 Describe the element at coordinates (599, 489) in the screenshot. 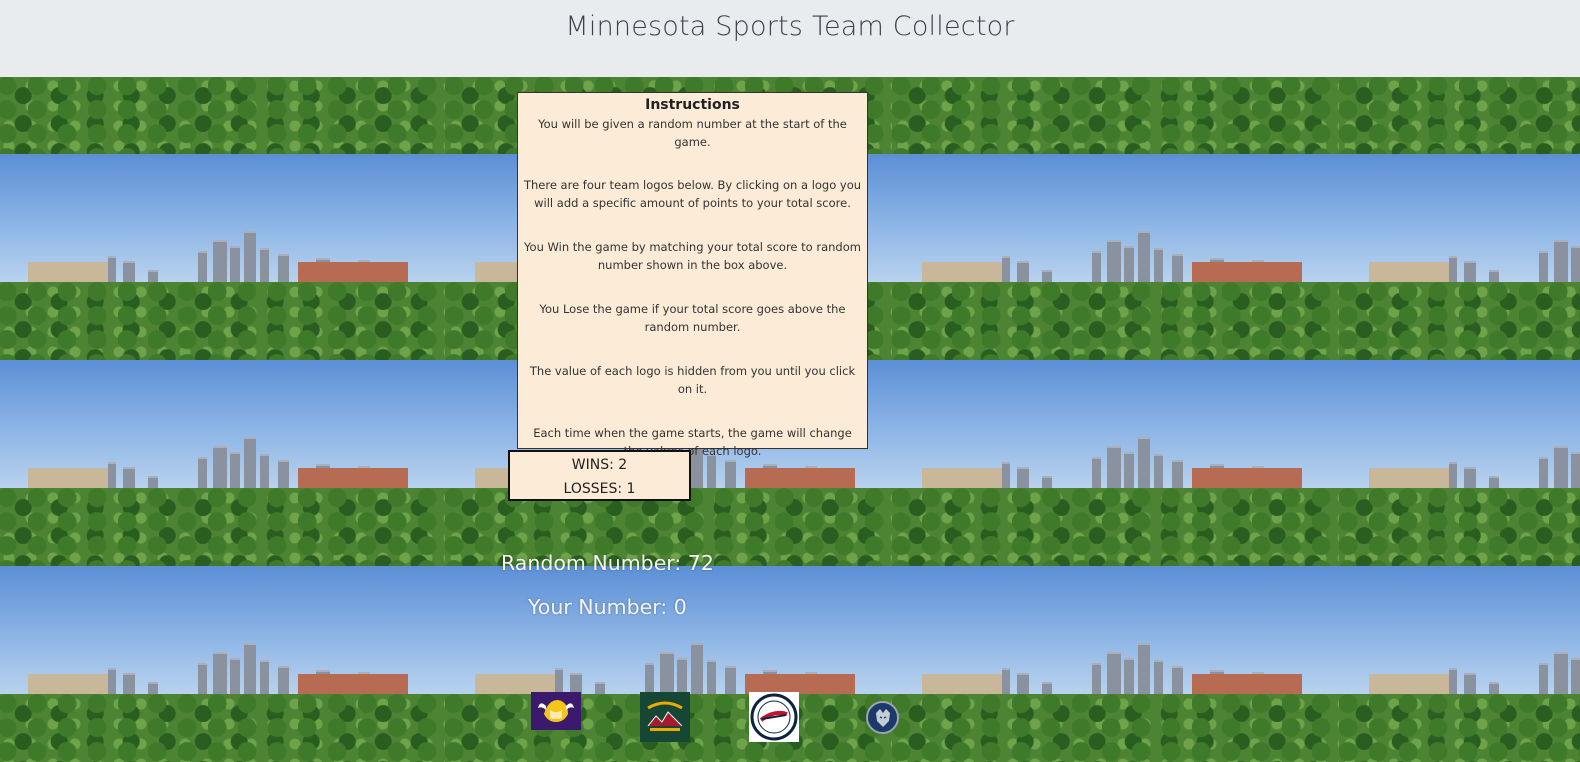

I see `losses-count: LOSSES: 1` at that location.